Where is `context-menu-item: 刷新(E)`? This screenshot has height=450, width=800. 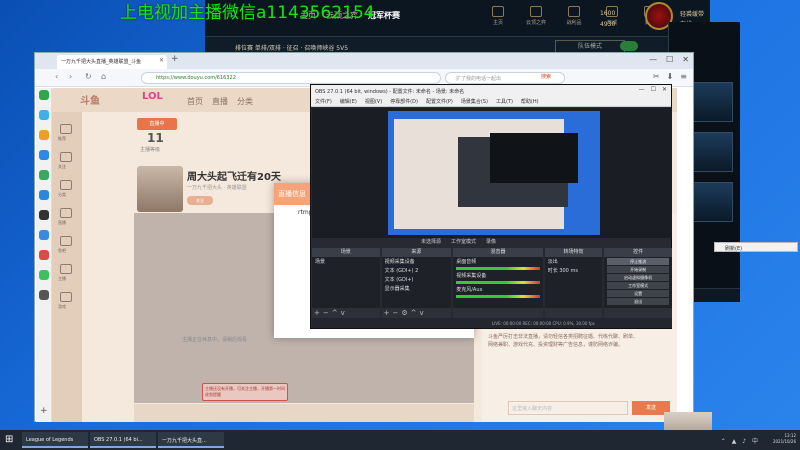 context-menu-item: 刷新(E) is located at coordinates (756, 247).